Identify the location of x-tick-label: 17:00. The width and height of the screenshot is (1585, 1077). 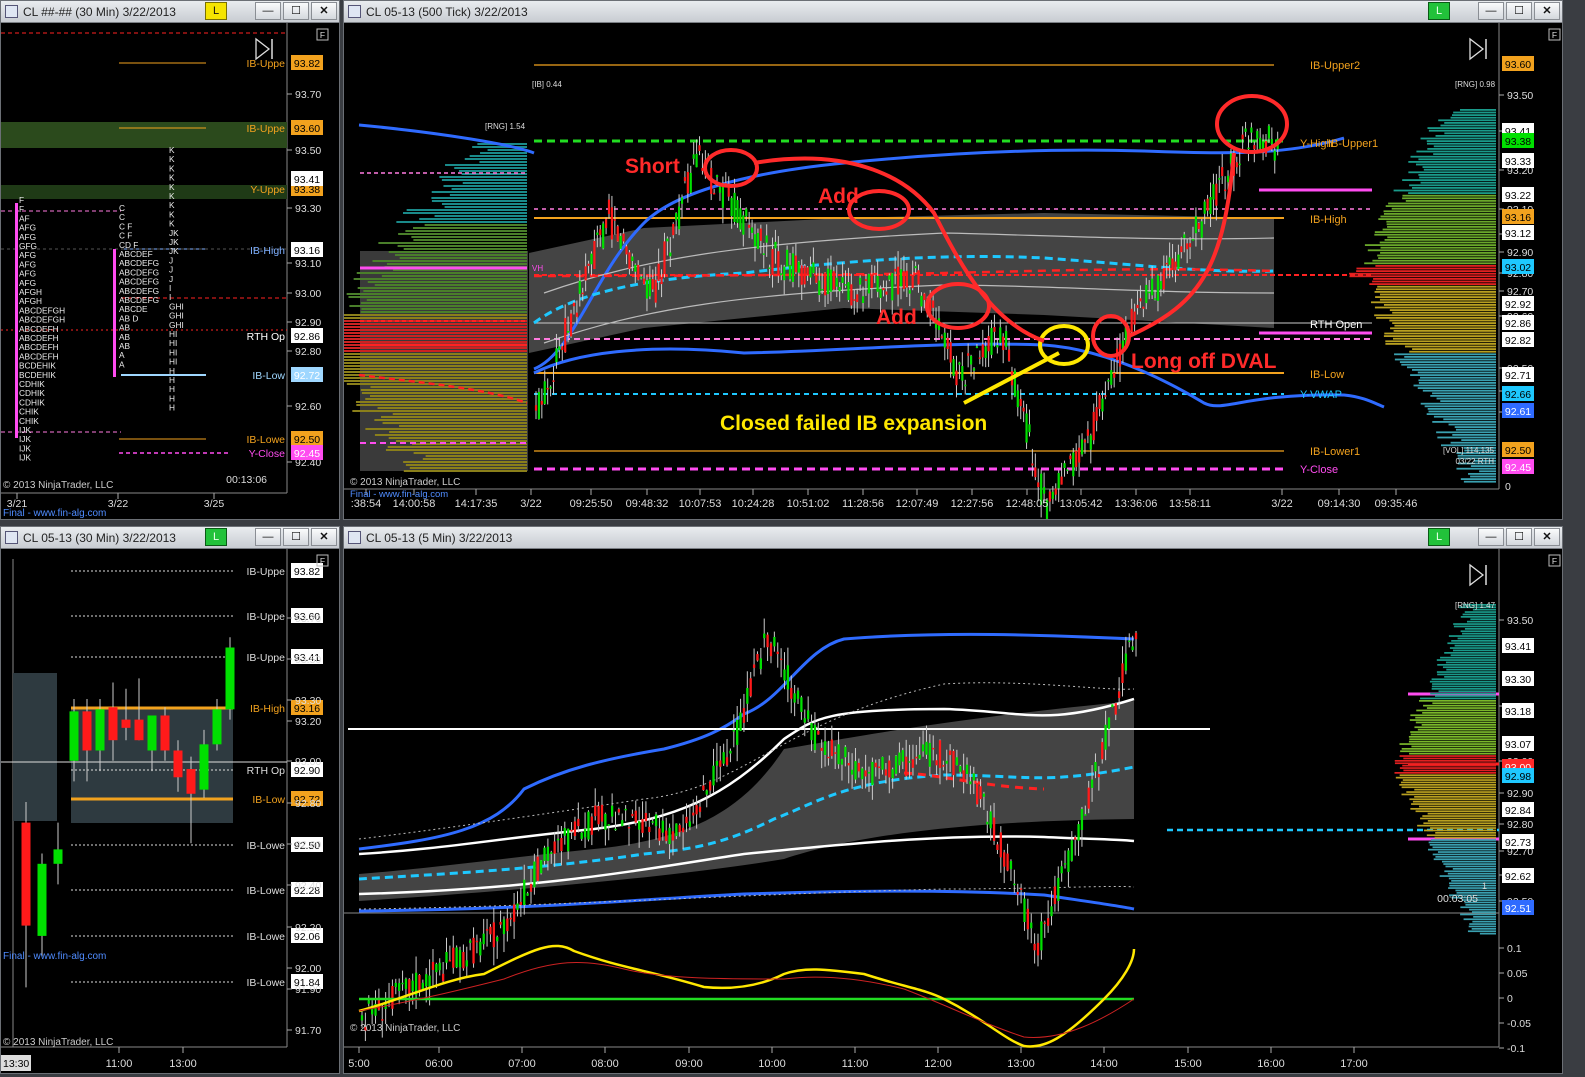
(1354, 1064).